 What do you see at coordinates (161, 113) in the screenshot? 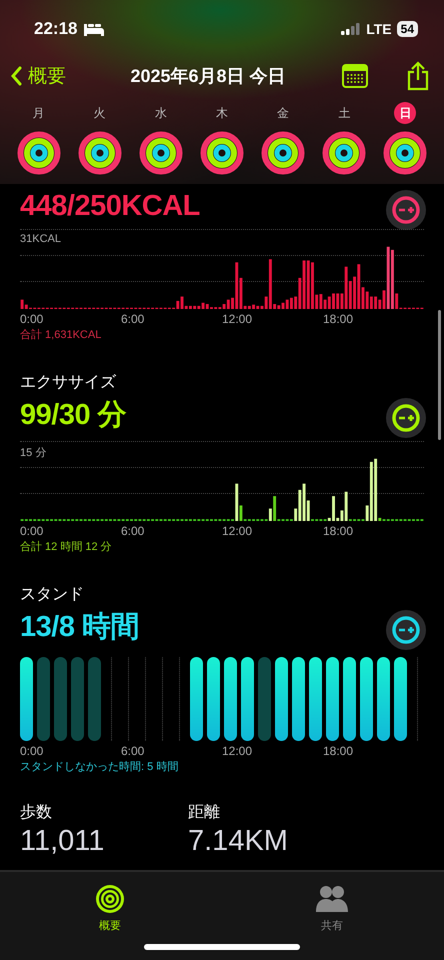
I see `day-label: 水` at bounding box center [161, 113].